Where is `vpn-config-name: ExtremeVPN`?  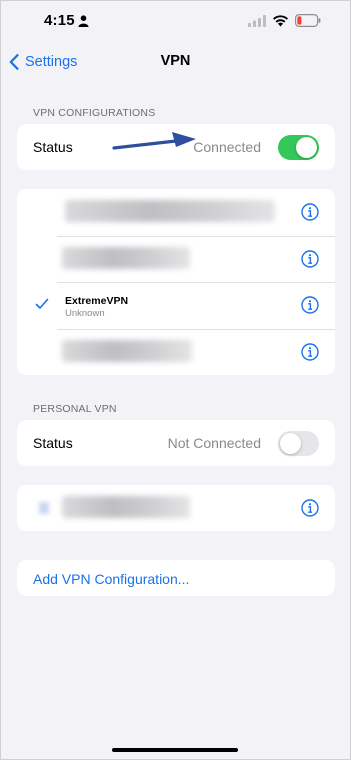
vpn-config-name: ExtremeVPN is located at coordinates (97, 301).